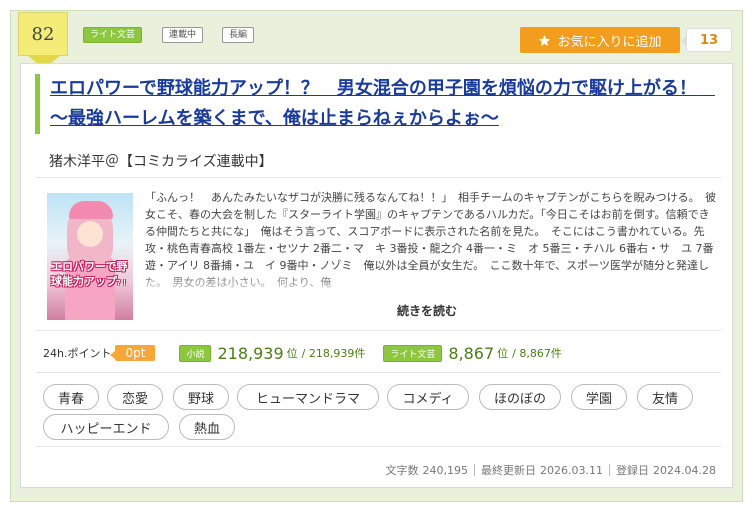 The width and height of the screenshot is (754, 513). I want to click on chars-label: 文字数, so click(402, 470).